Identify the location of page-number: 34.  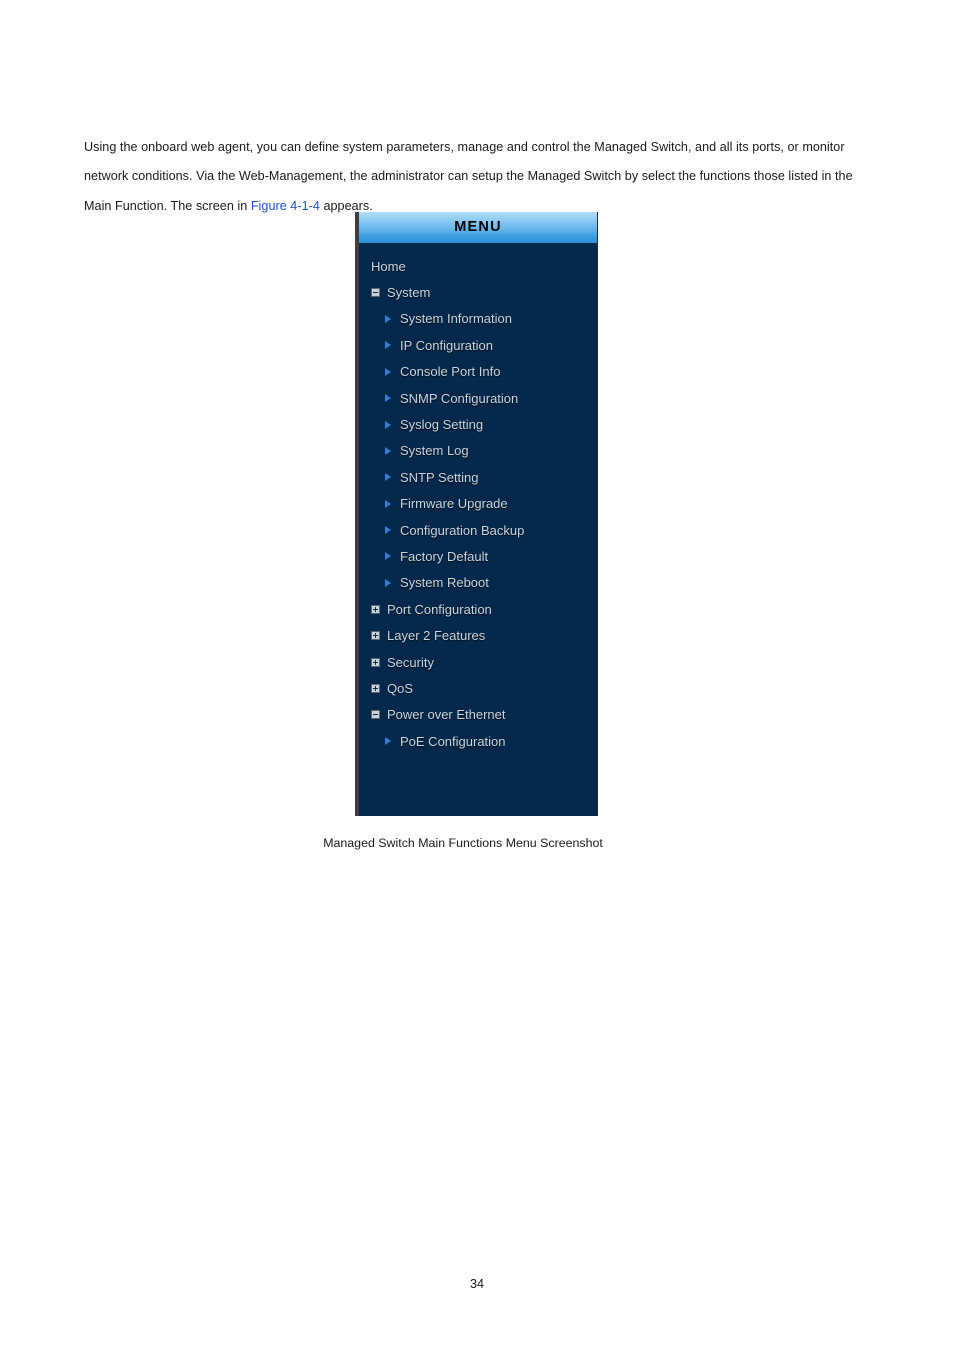
(476, 1284).